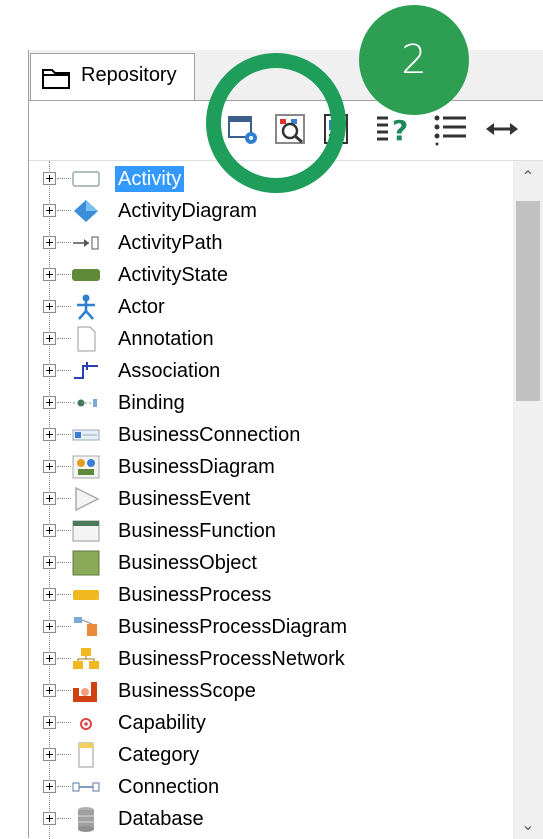 Image resolution: width=543 pixels, height=839 pixels. I want to click on business-process-diagram-icon, so click(86, 627).